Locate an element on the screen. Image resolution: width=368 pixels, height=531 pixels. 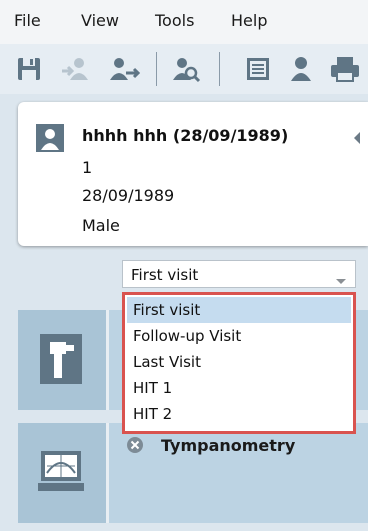
transfer-user-icon is located at coordinates (75, 69).